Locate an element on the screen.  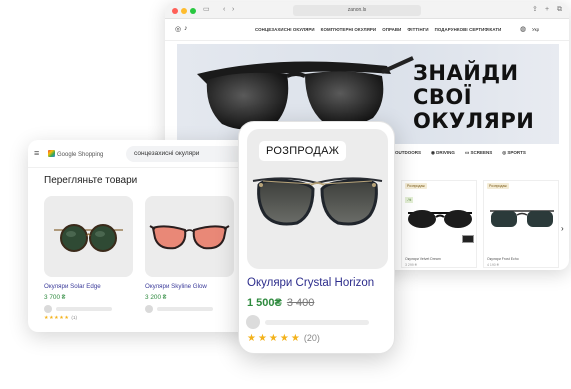
site-product-card: Розпродаж Окуляри Frost Echo 4 190 ₴ is located at coordinates (521, 224).